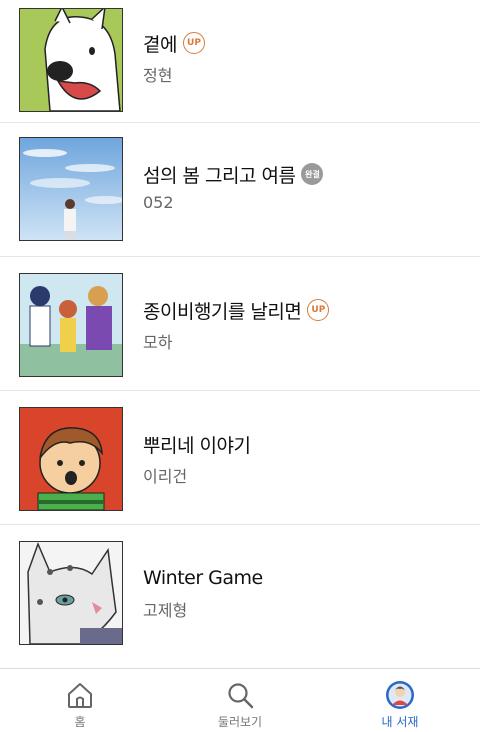  I want to click on item-info: Winter Game 고제형, so click(203, 593).